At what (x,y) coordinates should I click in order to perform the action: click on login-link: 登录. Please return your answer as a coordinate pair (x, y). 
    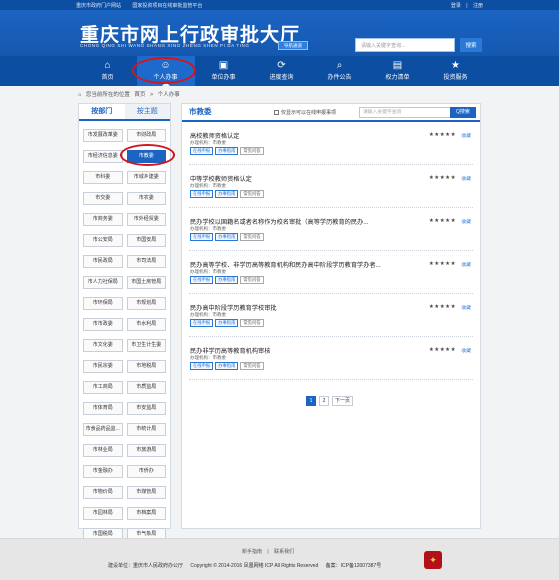
    Looking at the image, I should click on (456, 6).